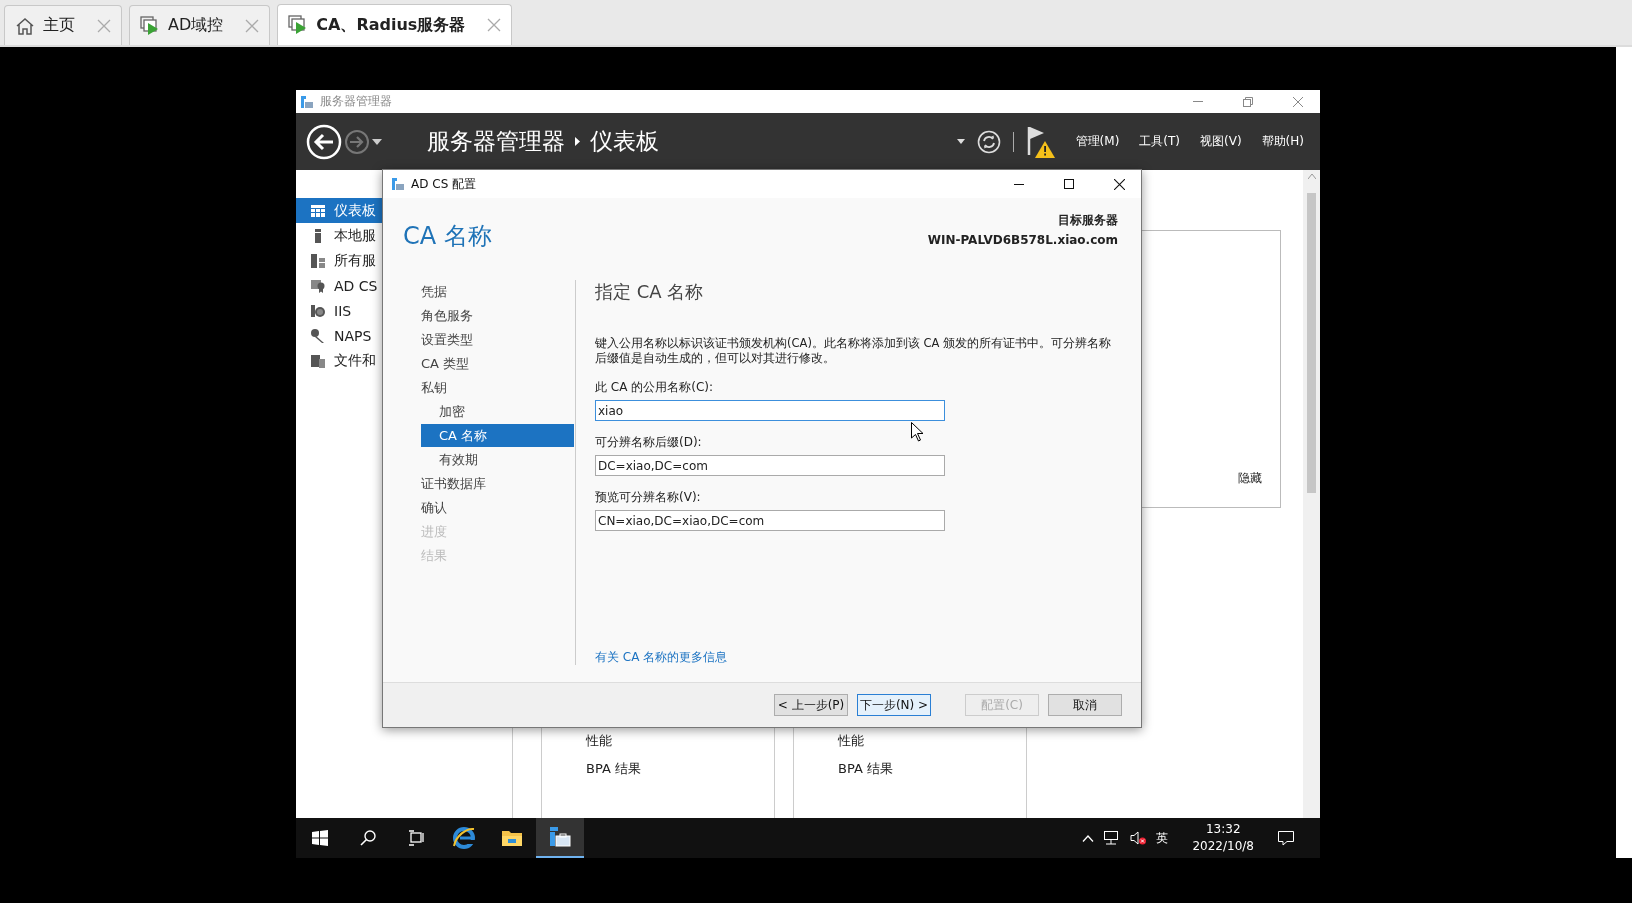 The height and width of the screenshot is (903, 1632). What do you see at coordinates (447, 236) in the screenshot?
I see `page-heading: CA 名称` at bounding box center [447, 236].